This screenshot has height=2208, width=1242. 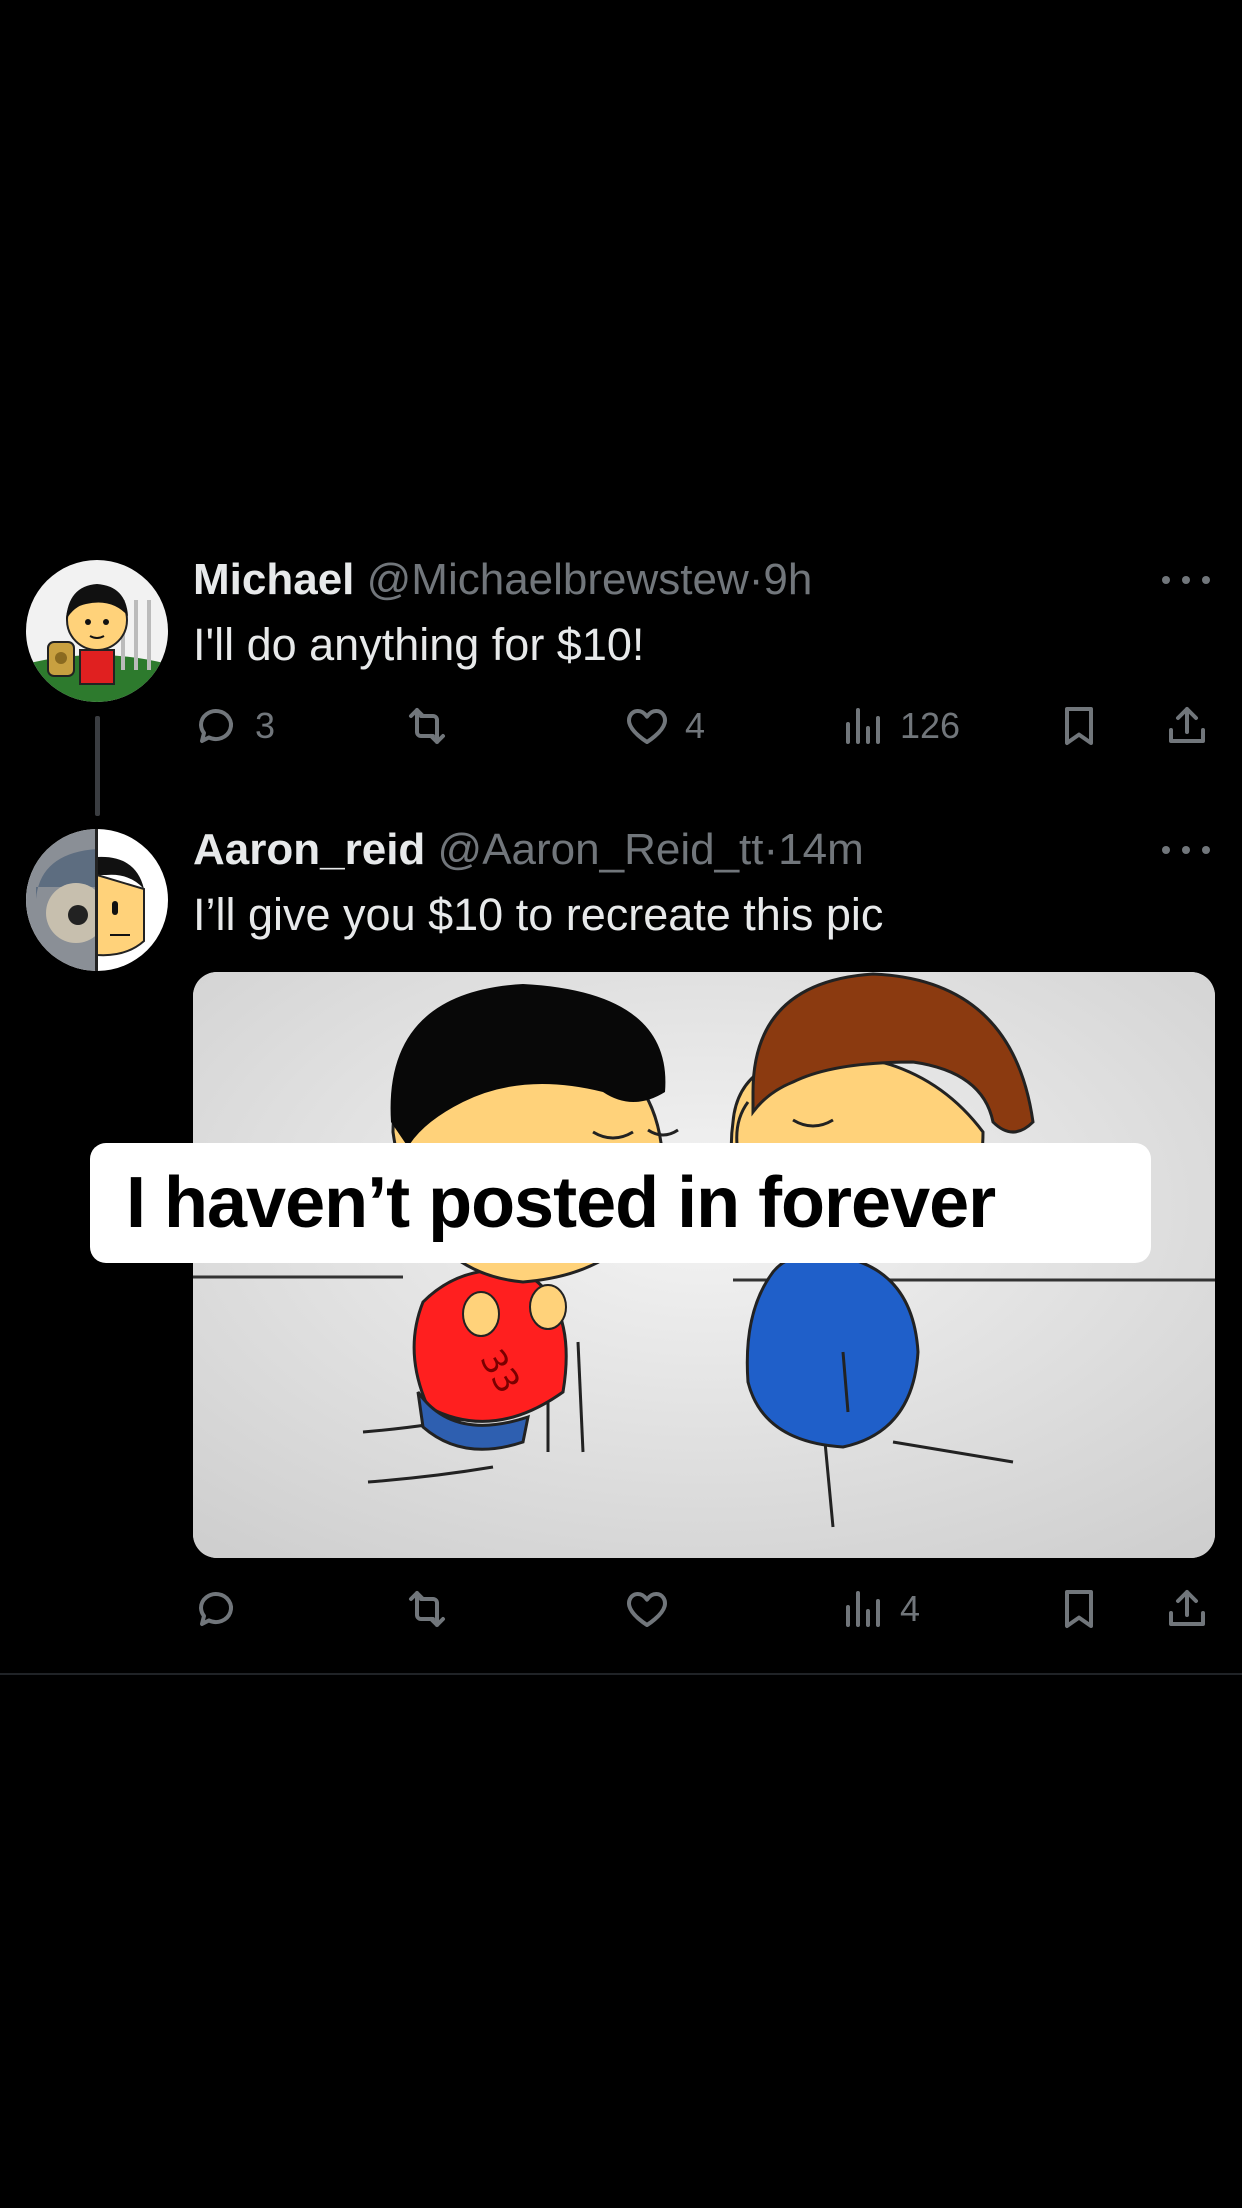 I want to click on action-bar: 3 4 126, so click(x=703, y=726).